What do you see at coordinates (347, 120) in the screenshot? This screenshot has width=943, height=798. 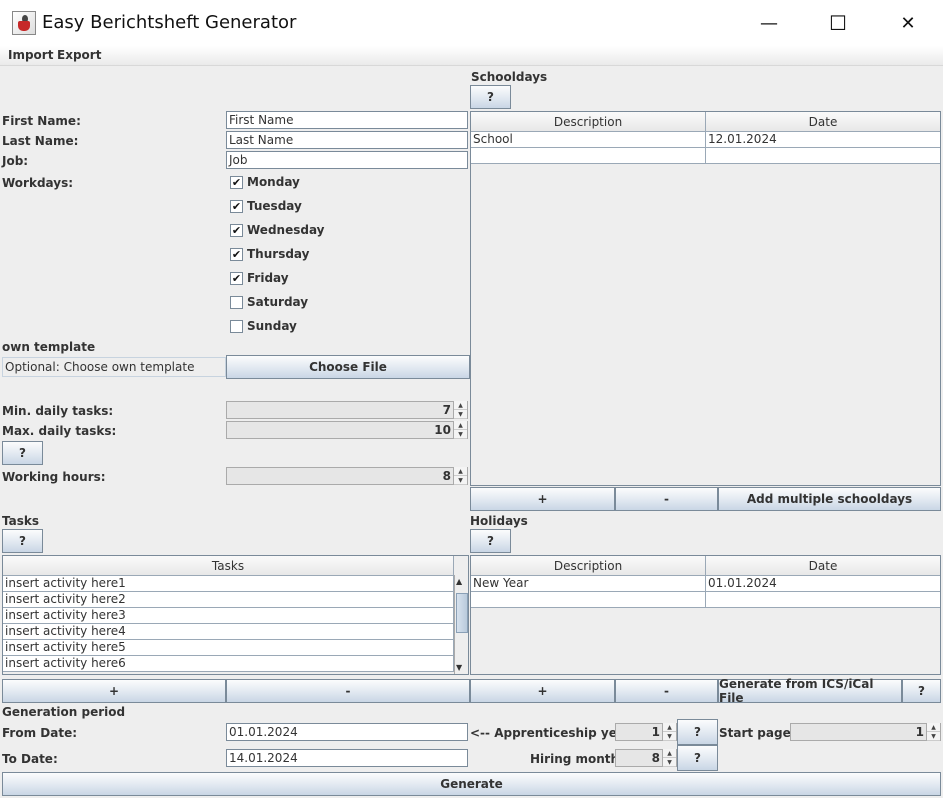 I see `first-name-field: First Name` at bounding box center [347, 120].